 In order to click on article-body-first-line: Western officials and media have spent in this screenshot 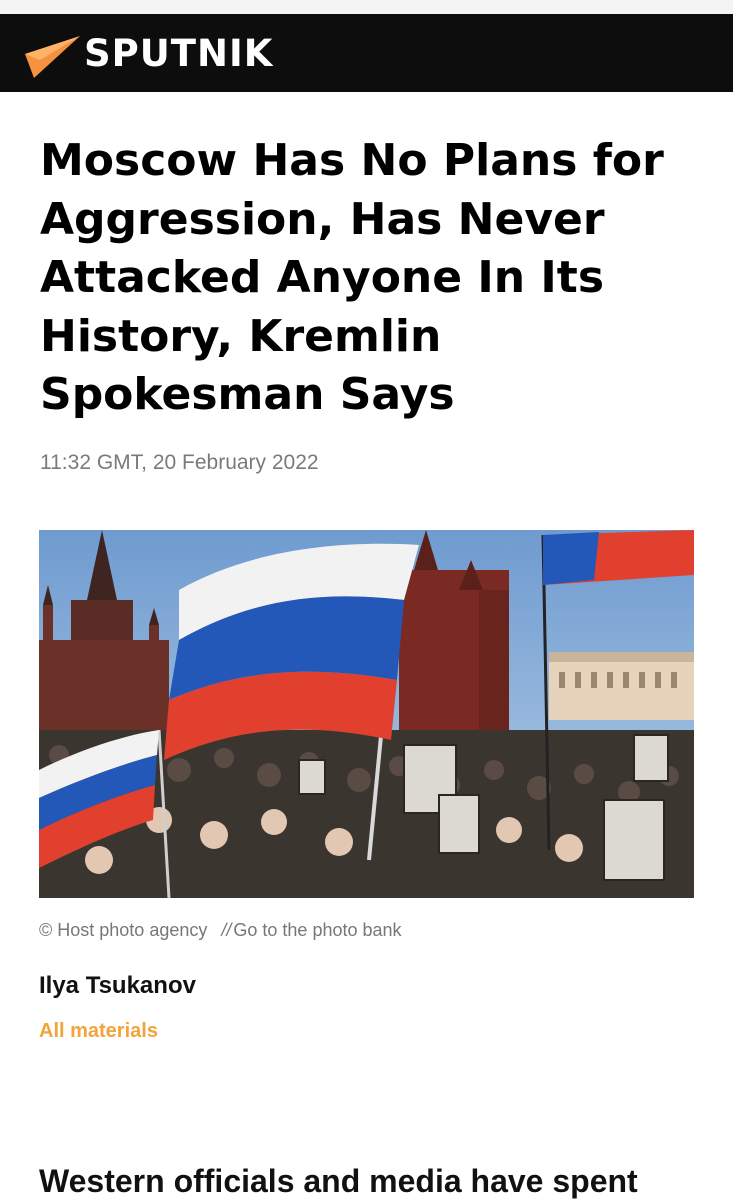, I will do `click(338, 1181)`.